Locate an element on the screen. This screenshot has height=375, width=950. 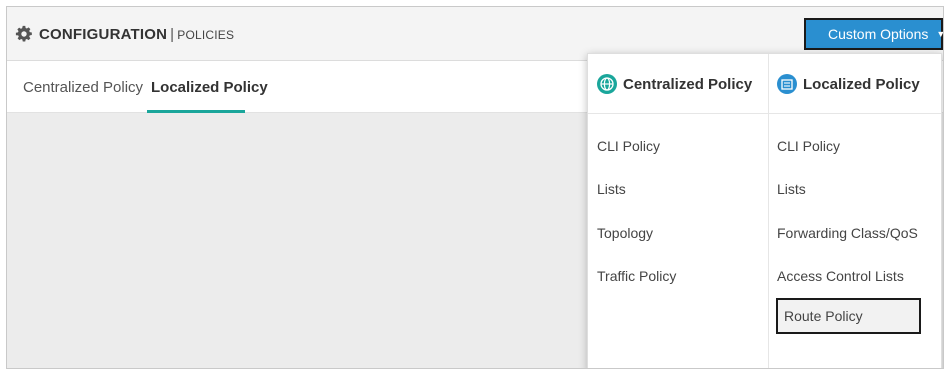
custom-options-button: Custom Options ▼ is located at coordinates (873, 34).